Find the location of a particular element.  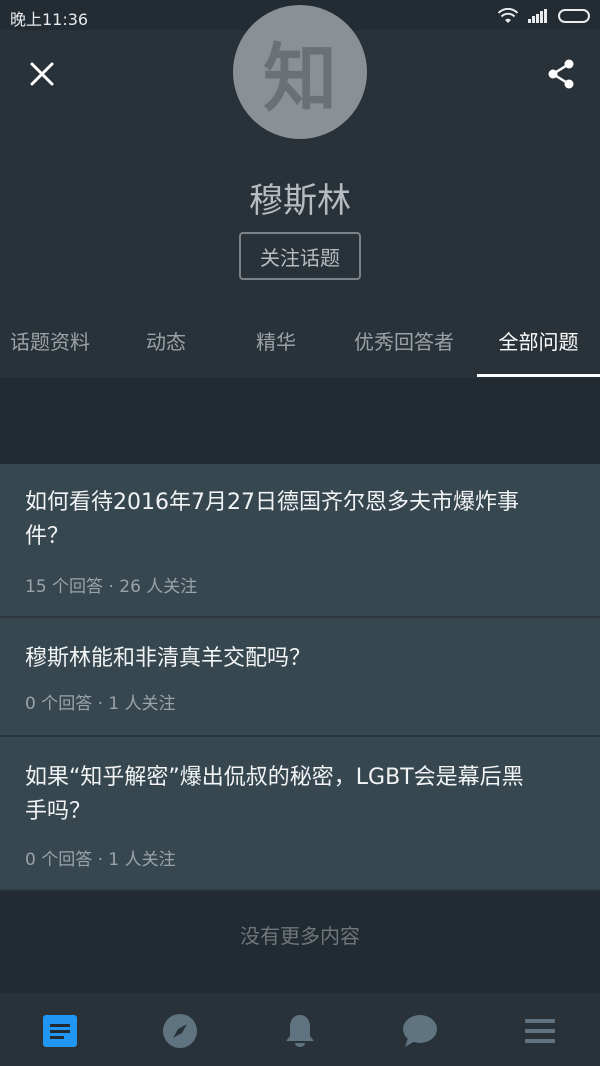

question-title: 如果“知乎解密”爆出侃叔的秘密，LGBT会是幕后黑 手吗？ is located at coordinates (274, 794).